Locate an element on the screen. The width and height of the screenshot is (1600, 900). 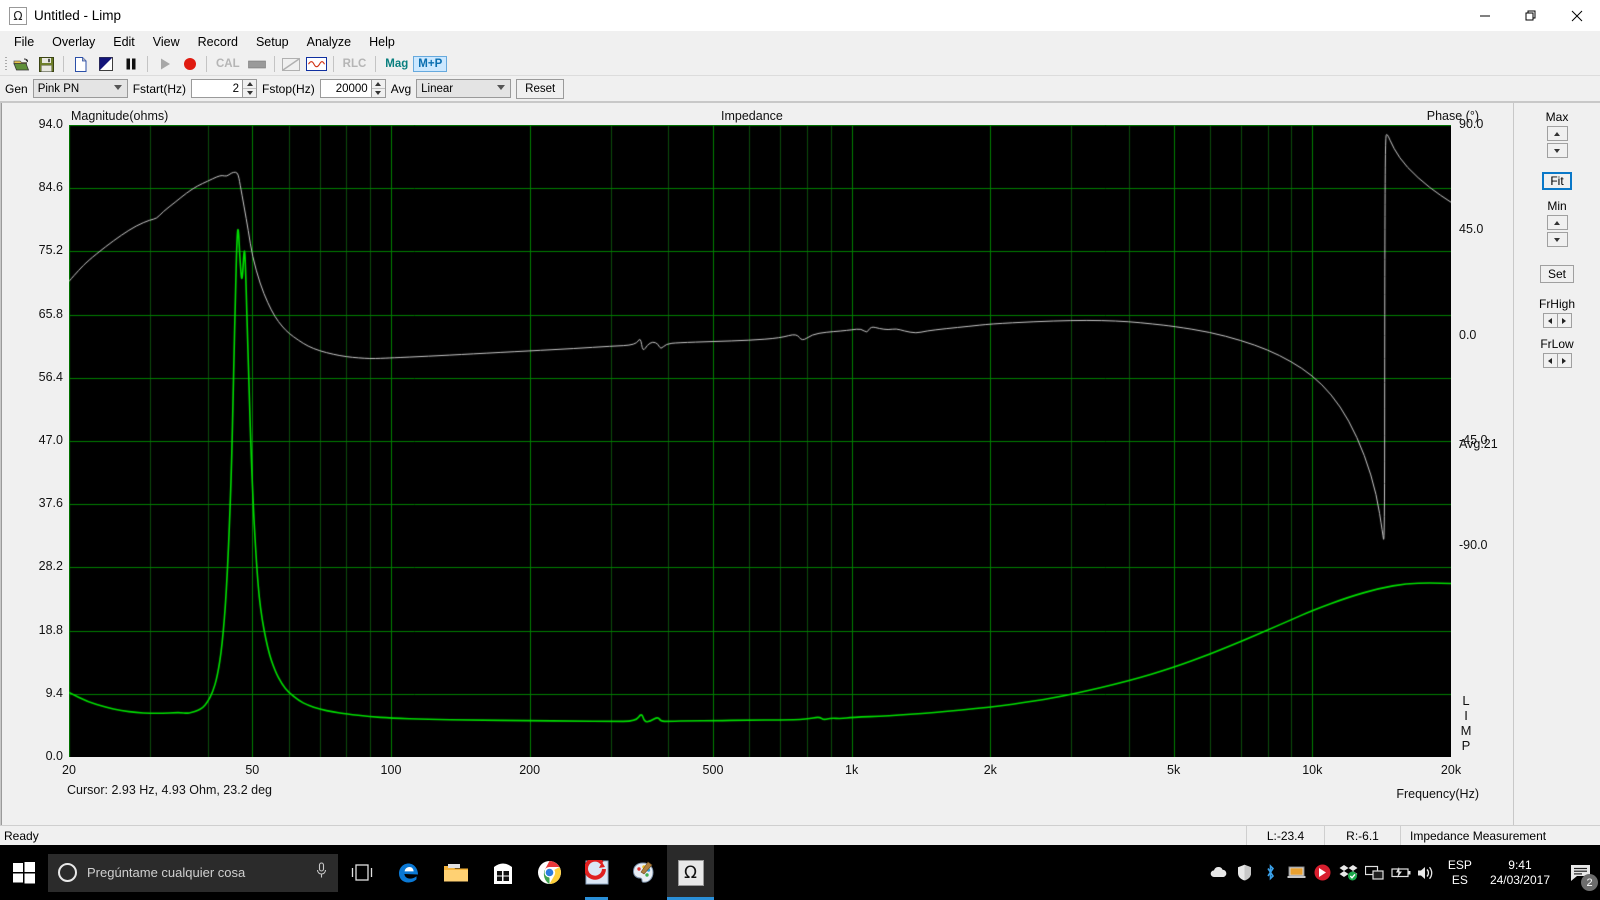
frhigh-decrease-button is located at coordinates (1550, 320).